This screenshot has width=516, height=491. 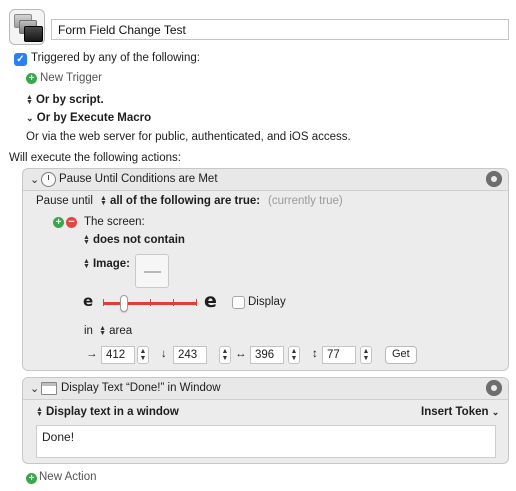 What do you see at coordinates (190, 355) in the screenshot?
I see `y-field: 243` at bounding box center [190, 355].